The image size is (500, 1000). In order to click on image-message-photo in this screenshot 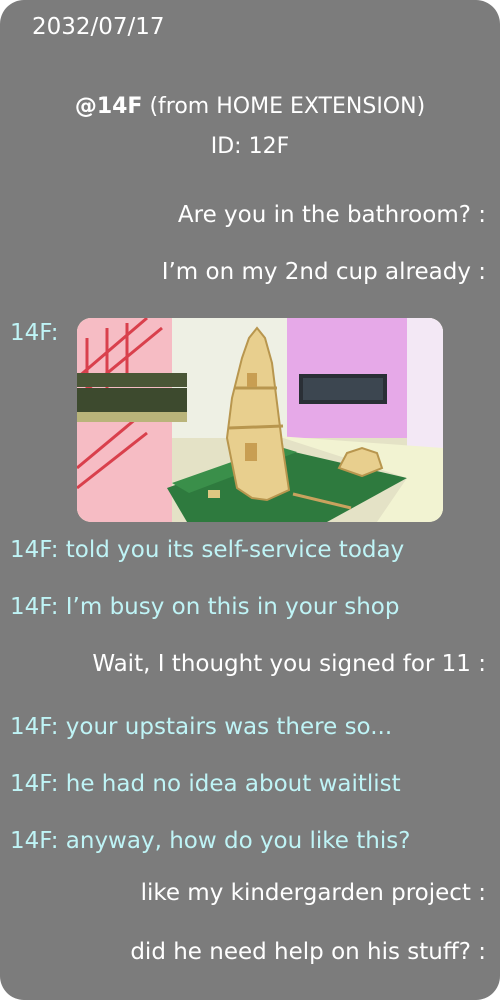, I will do `click(260, 420)`.